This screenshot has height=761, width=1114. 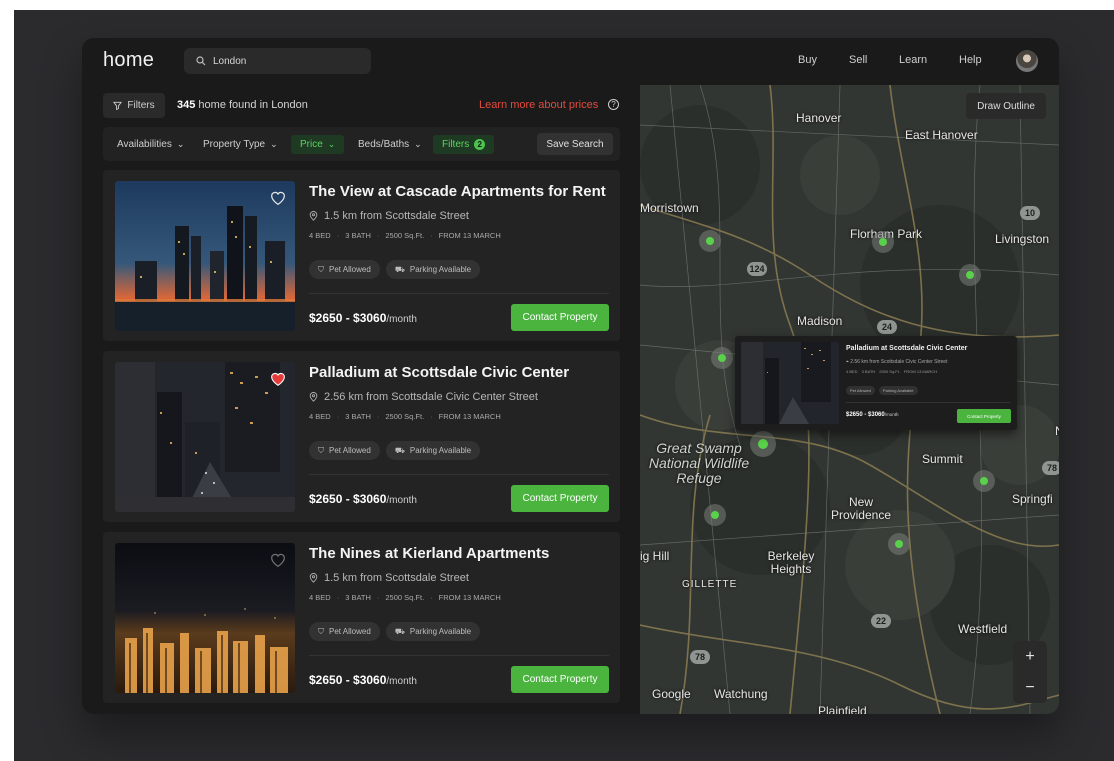 What do you see at coordinates (1030, 687) in the screenshot?
I see `zoom-out-button: −` at bounding box center [1030, 687].